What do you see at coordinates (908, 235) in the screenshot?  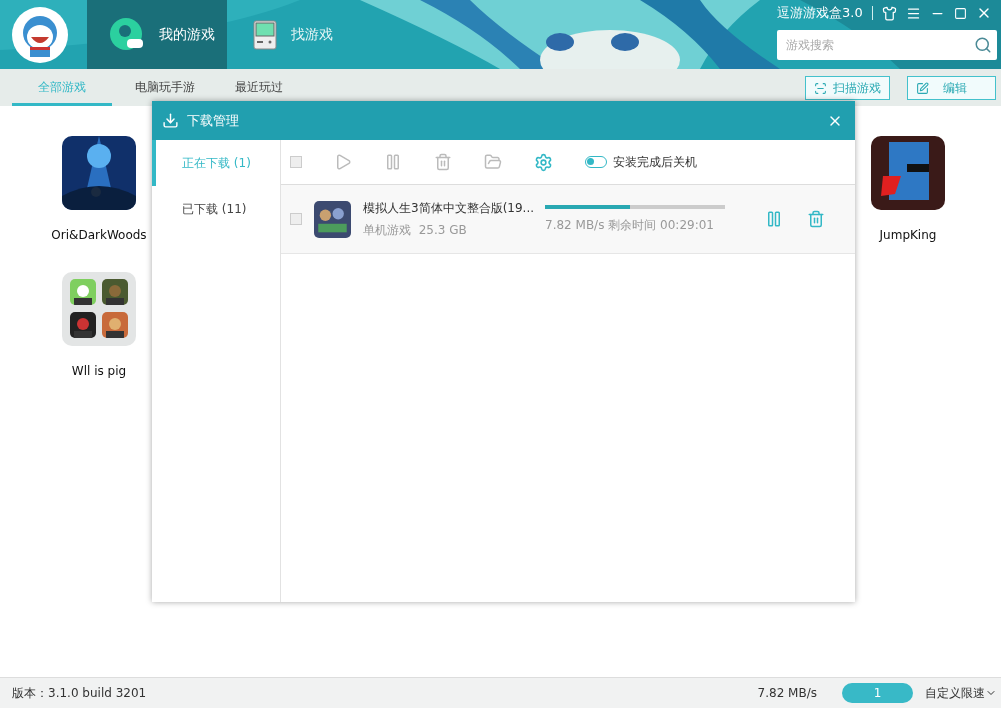 I see `game-name: JumpKing` at bounding box center [908, 235].